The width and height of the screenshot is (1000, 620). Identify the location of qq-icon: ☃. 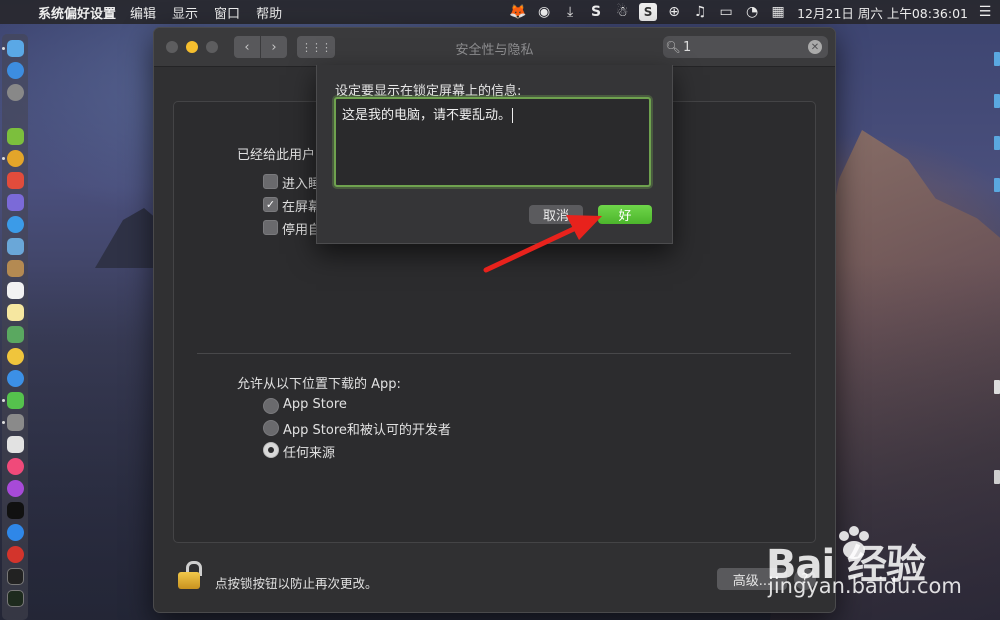
(622, 12).